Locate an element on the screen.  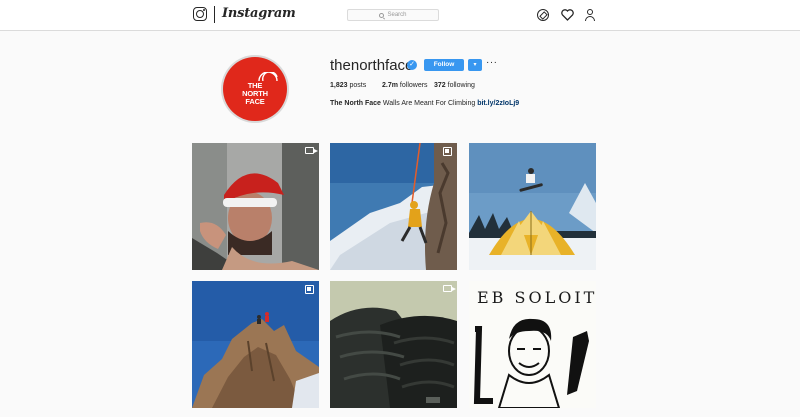
search-placeholder: Search is located at coordinates (397, 15).